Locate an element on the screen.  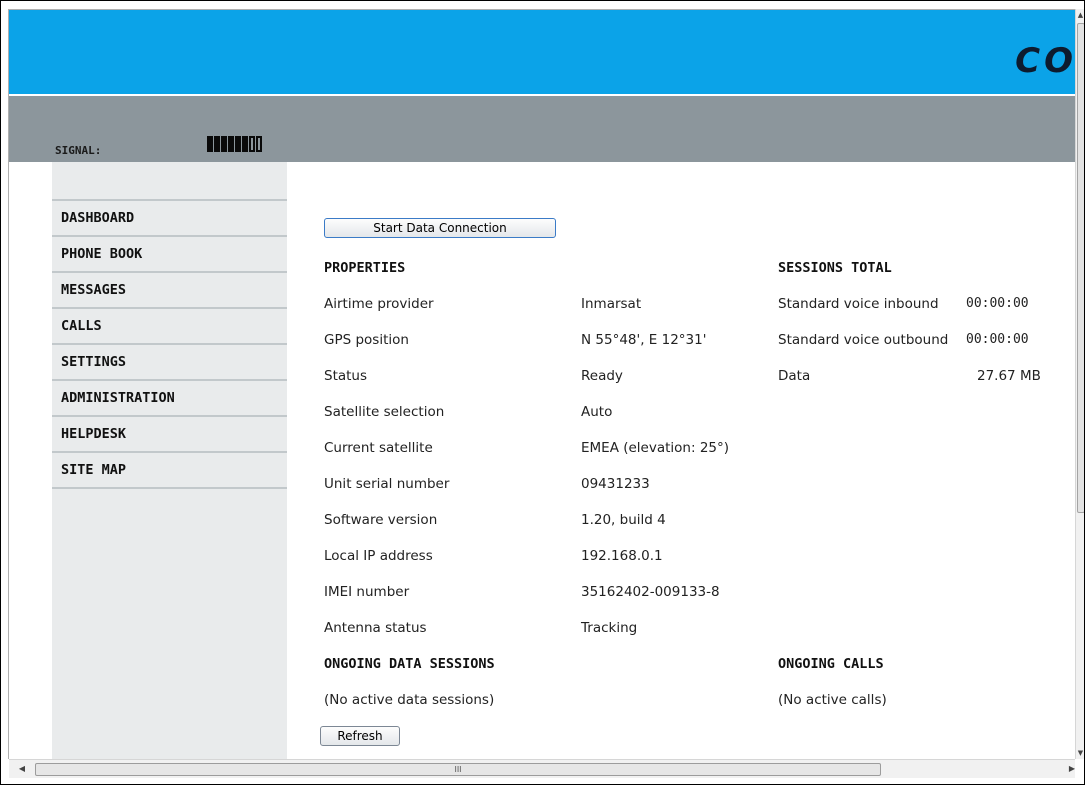
sidebar-item-calls: CALLS is located at coordinates (174, 334).